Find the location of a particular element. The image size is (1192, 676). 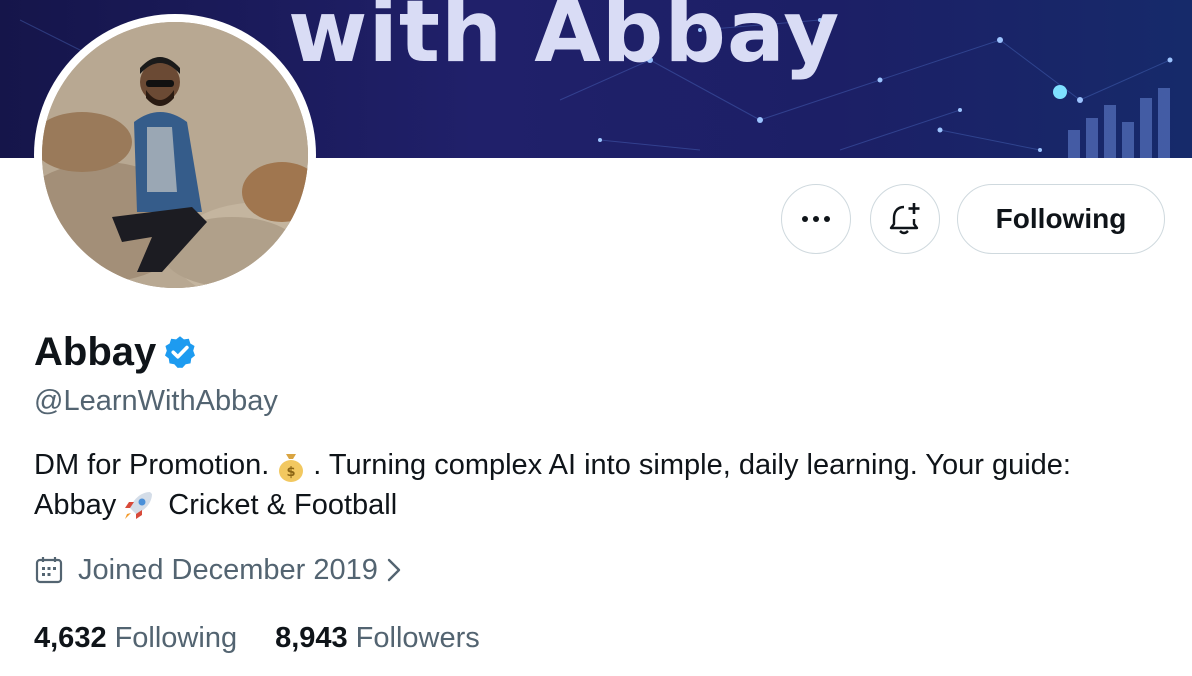

money-bag-icon: $ is located at coordinates (291, 468).